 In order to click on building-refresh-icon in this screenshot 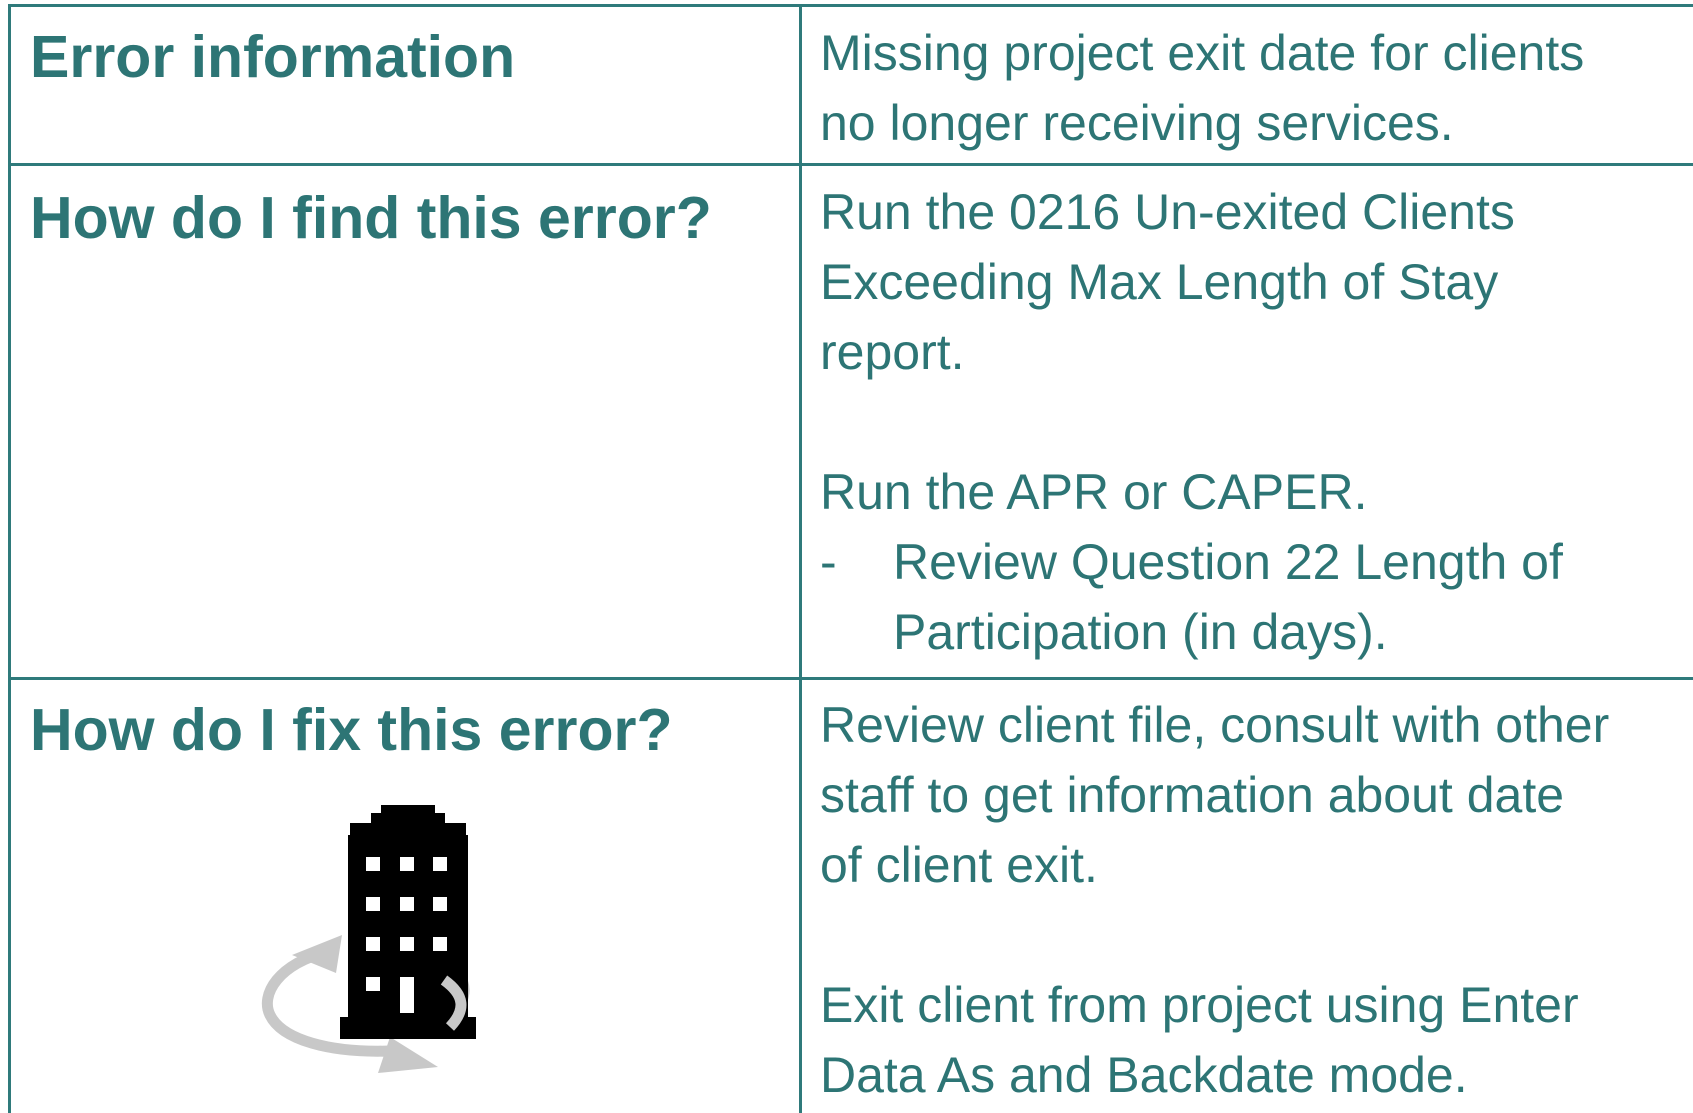, I will do `click(375, 940)`.